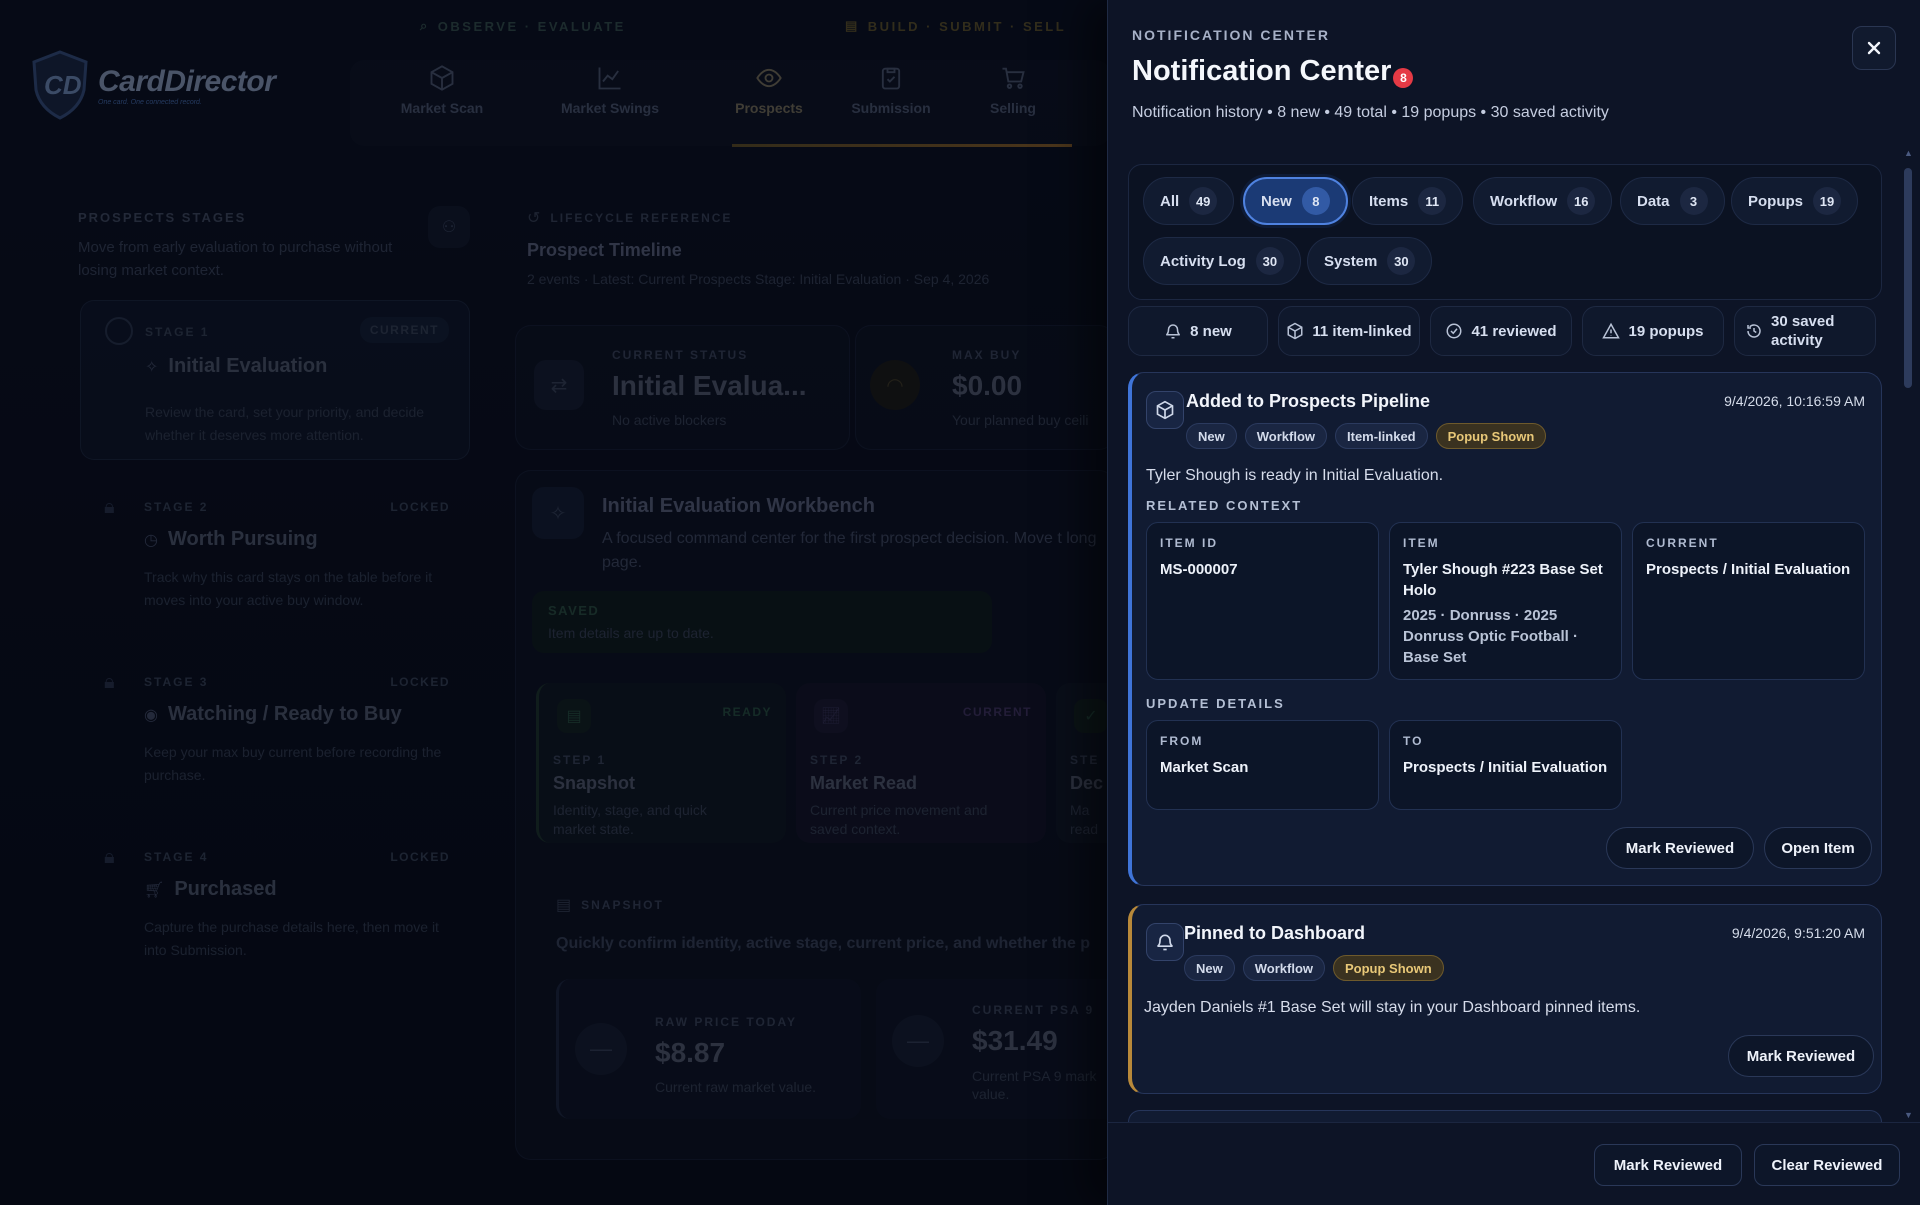  I want to click on nav-submission: Submission, so click(891, 90).